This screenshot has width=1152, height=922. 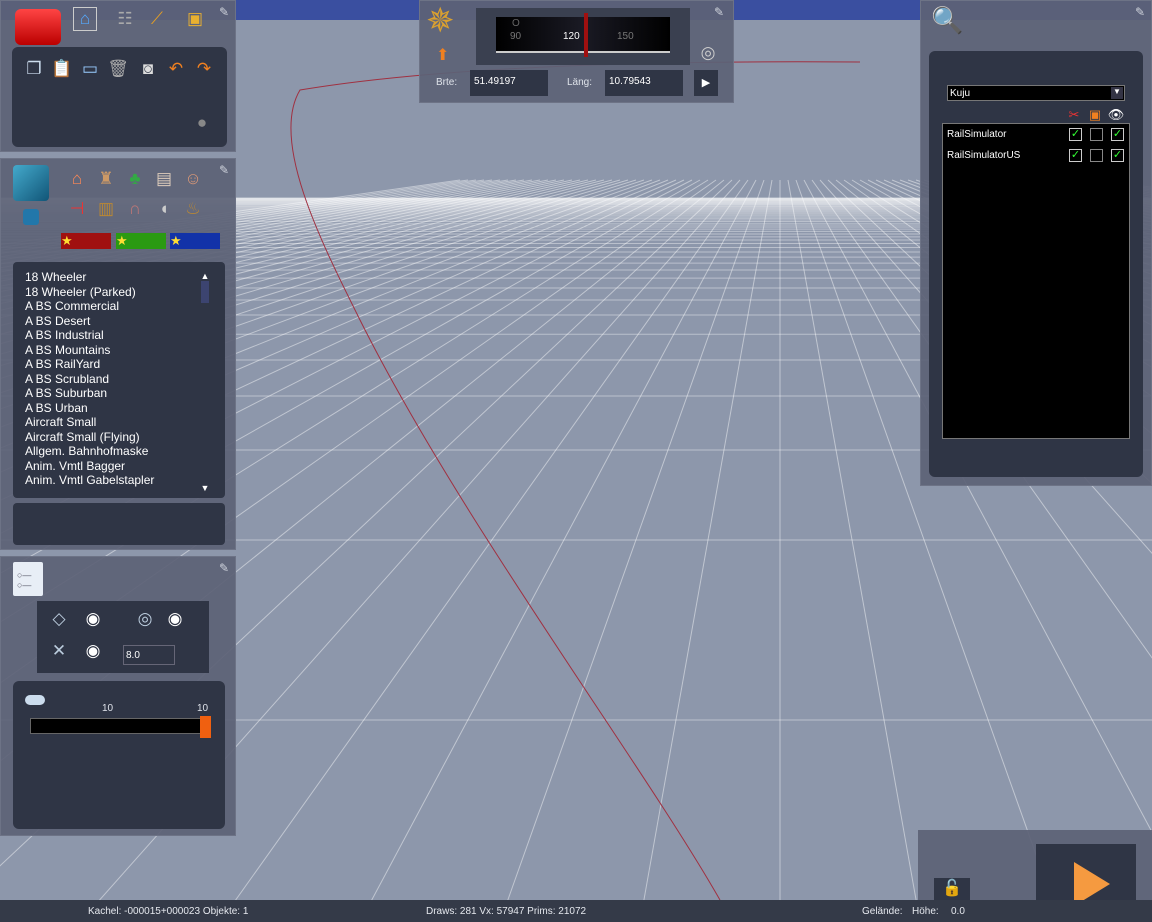 I want to click on list-item: A BS Scrubland, so click(x=111, y=379).